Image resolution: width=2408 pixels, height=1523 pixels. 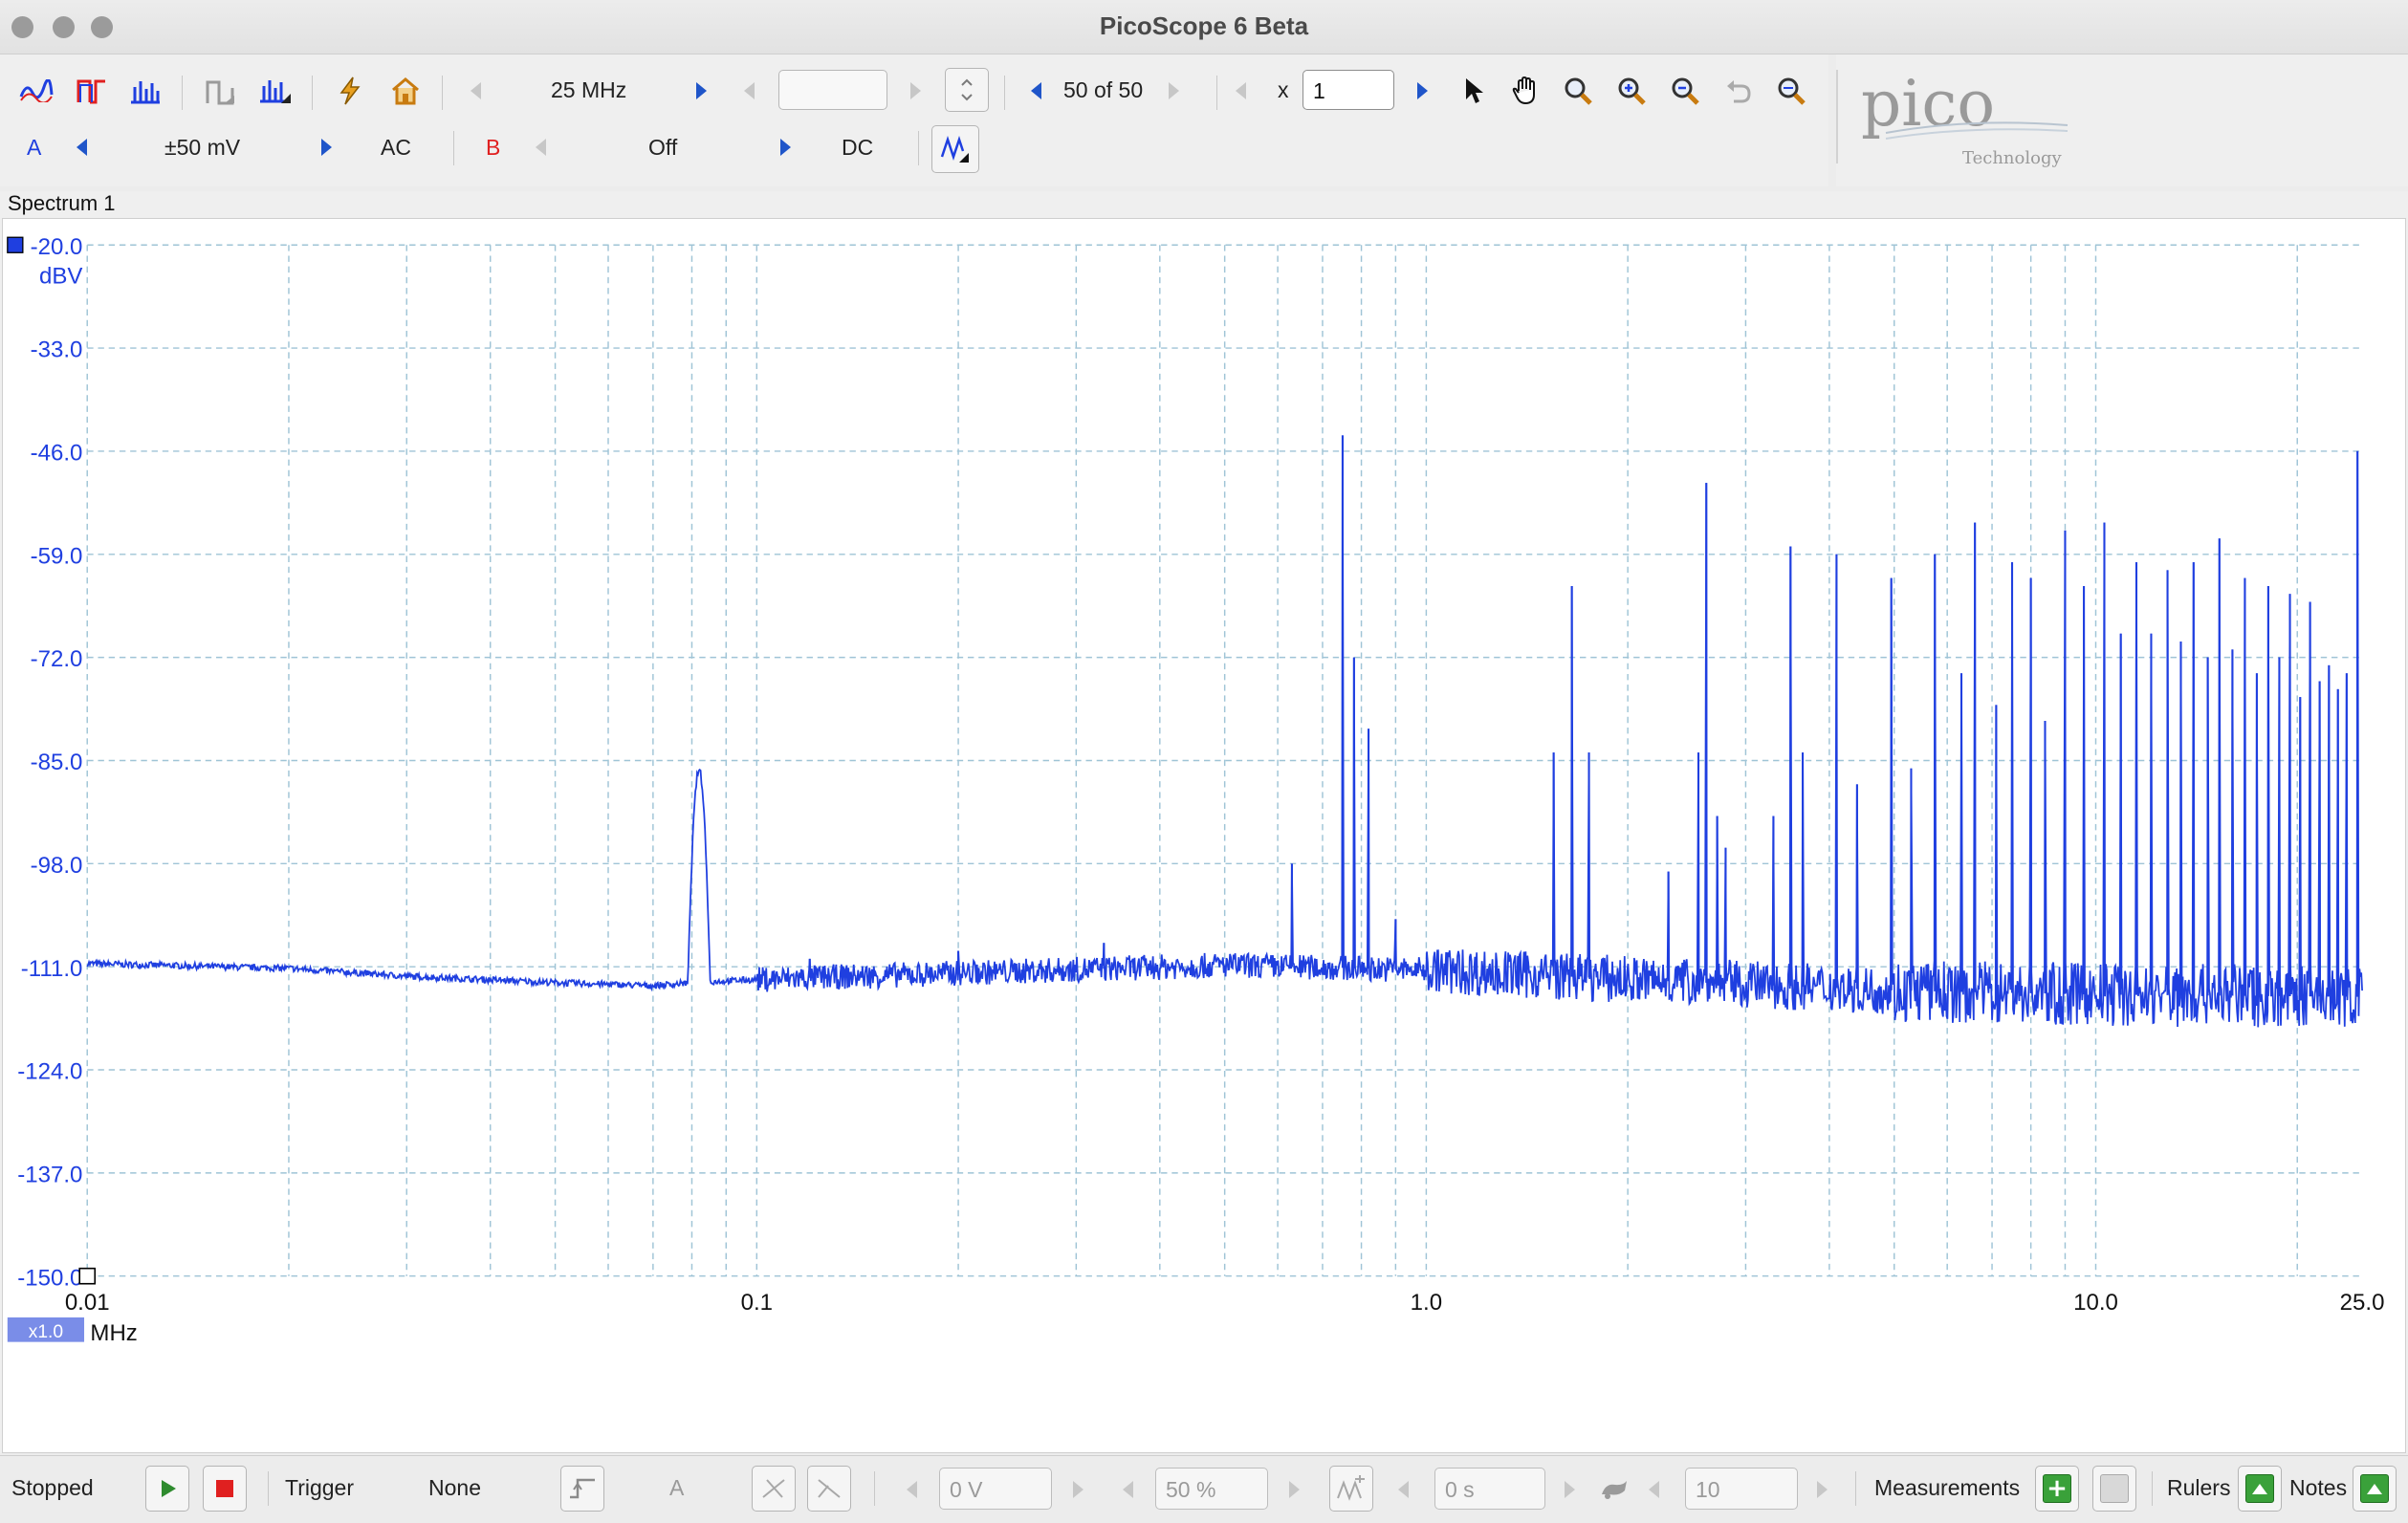 I want to click on capture-prev-button, so click(x=1036, y=90).